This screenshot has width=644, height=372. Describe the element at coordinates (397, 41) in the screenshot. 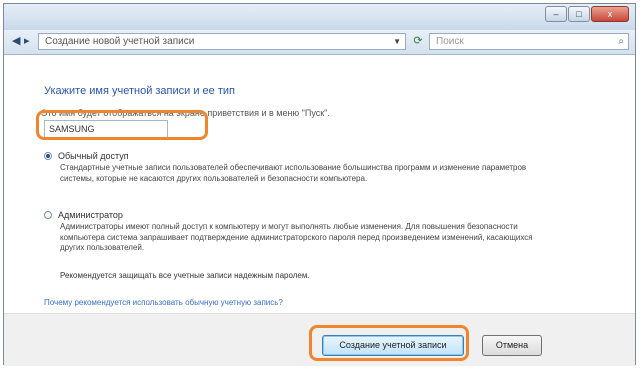

I see `chevron-down-icon: ▼` at that location.